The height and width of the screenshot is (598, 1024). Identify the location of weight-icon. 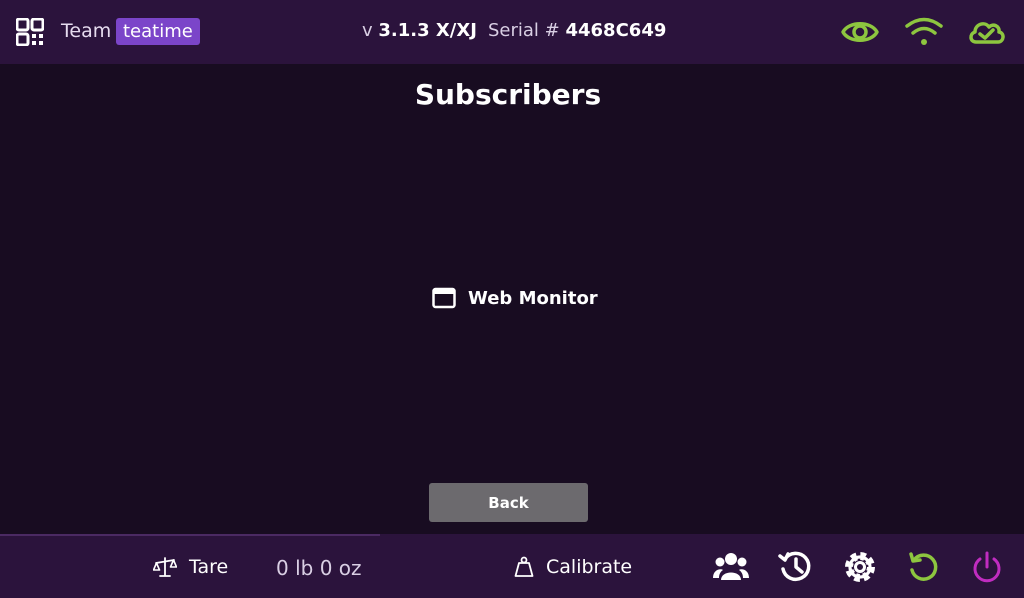
(524, 566).